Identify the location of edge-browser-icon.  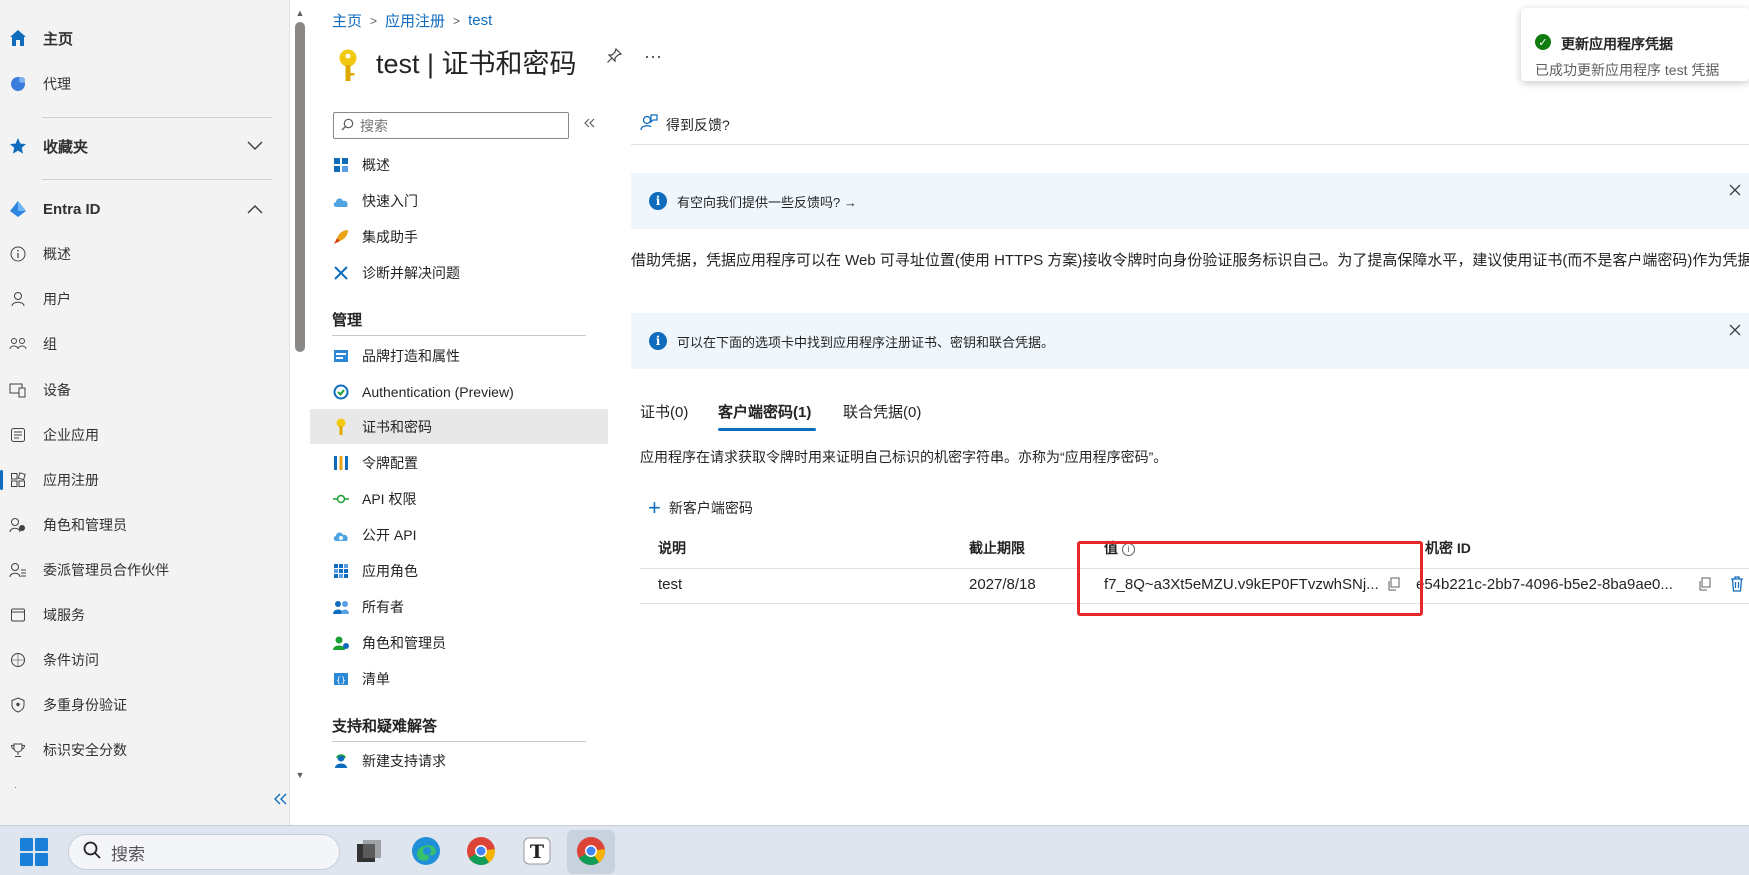
(426, 851).